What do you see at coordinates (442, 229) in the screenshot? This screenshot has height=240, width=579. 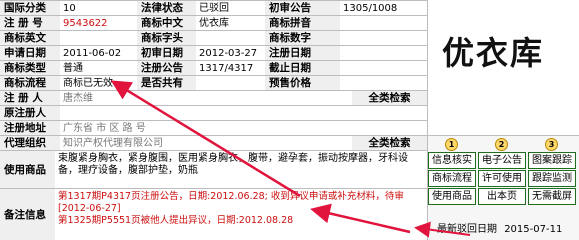 I see `arrow-to-footer` at bounding box center [442, 229].